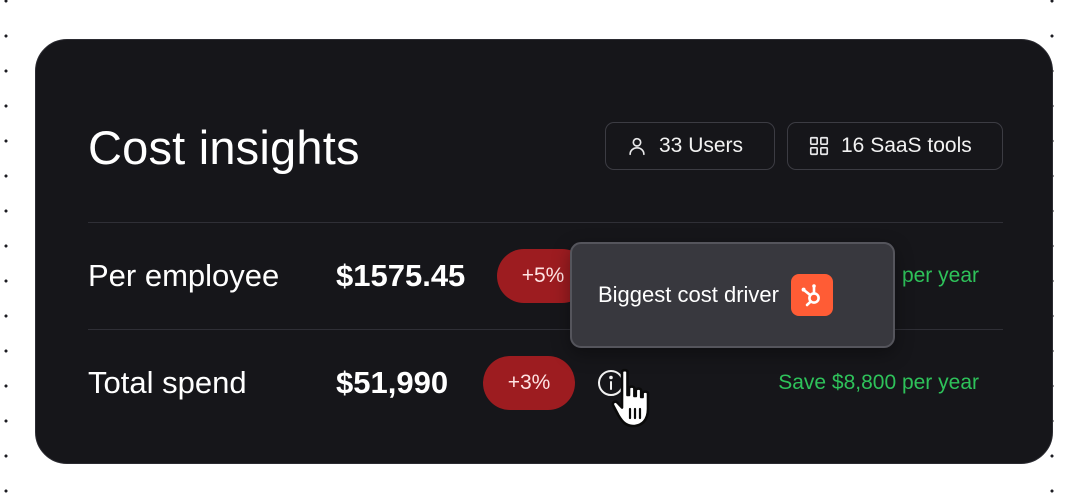  Describe the element at coordinates (392, 382) in the screenshot. I see `row-value: $51,990` at that location.